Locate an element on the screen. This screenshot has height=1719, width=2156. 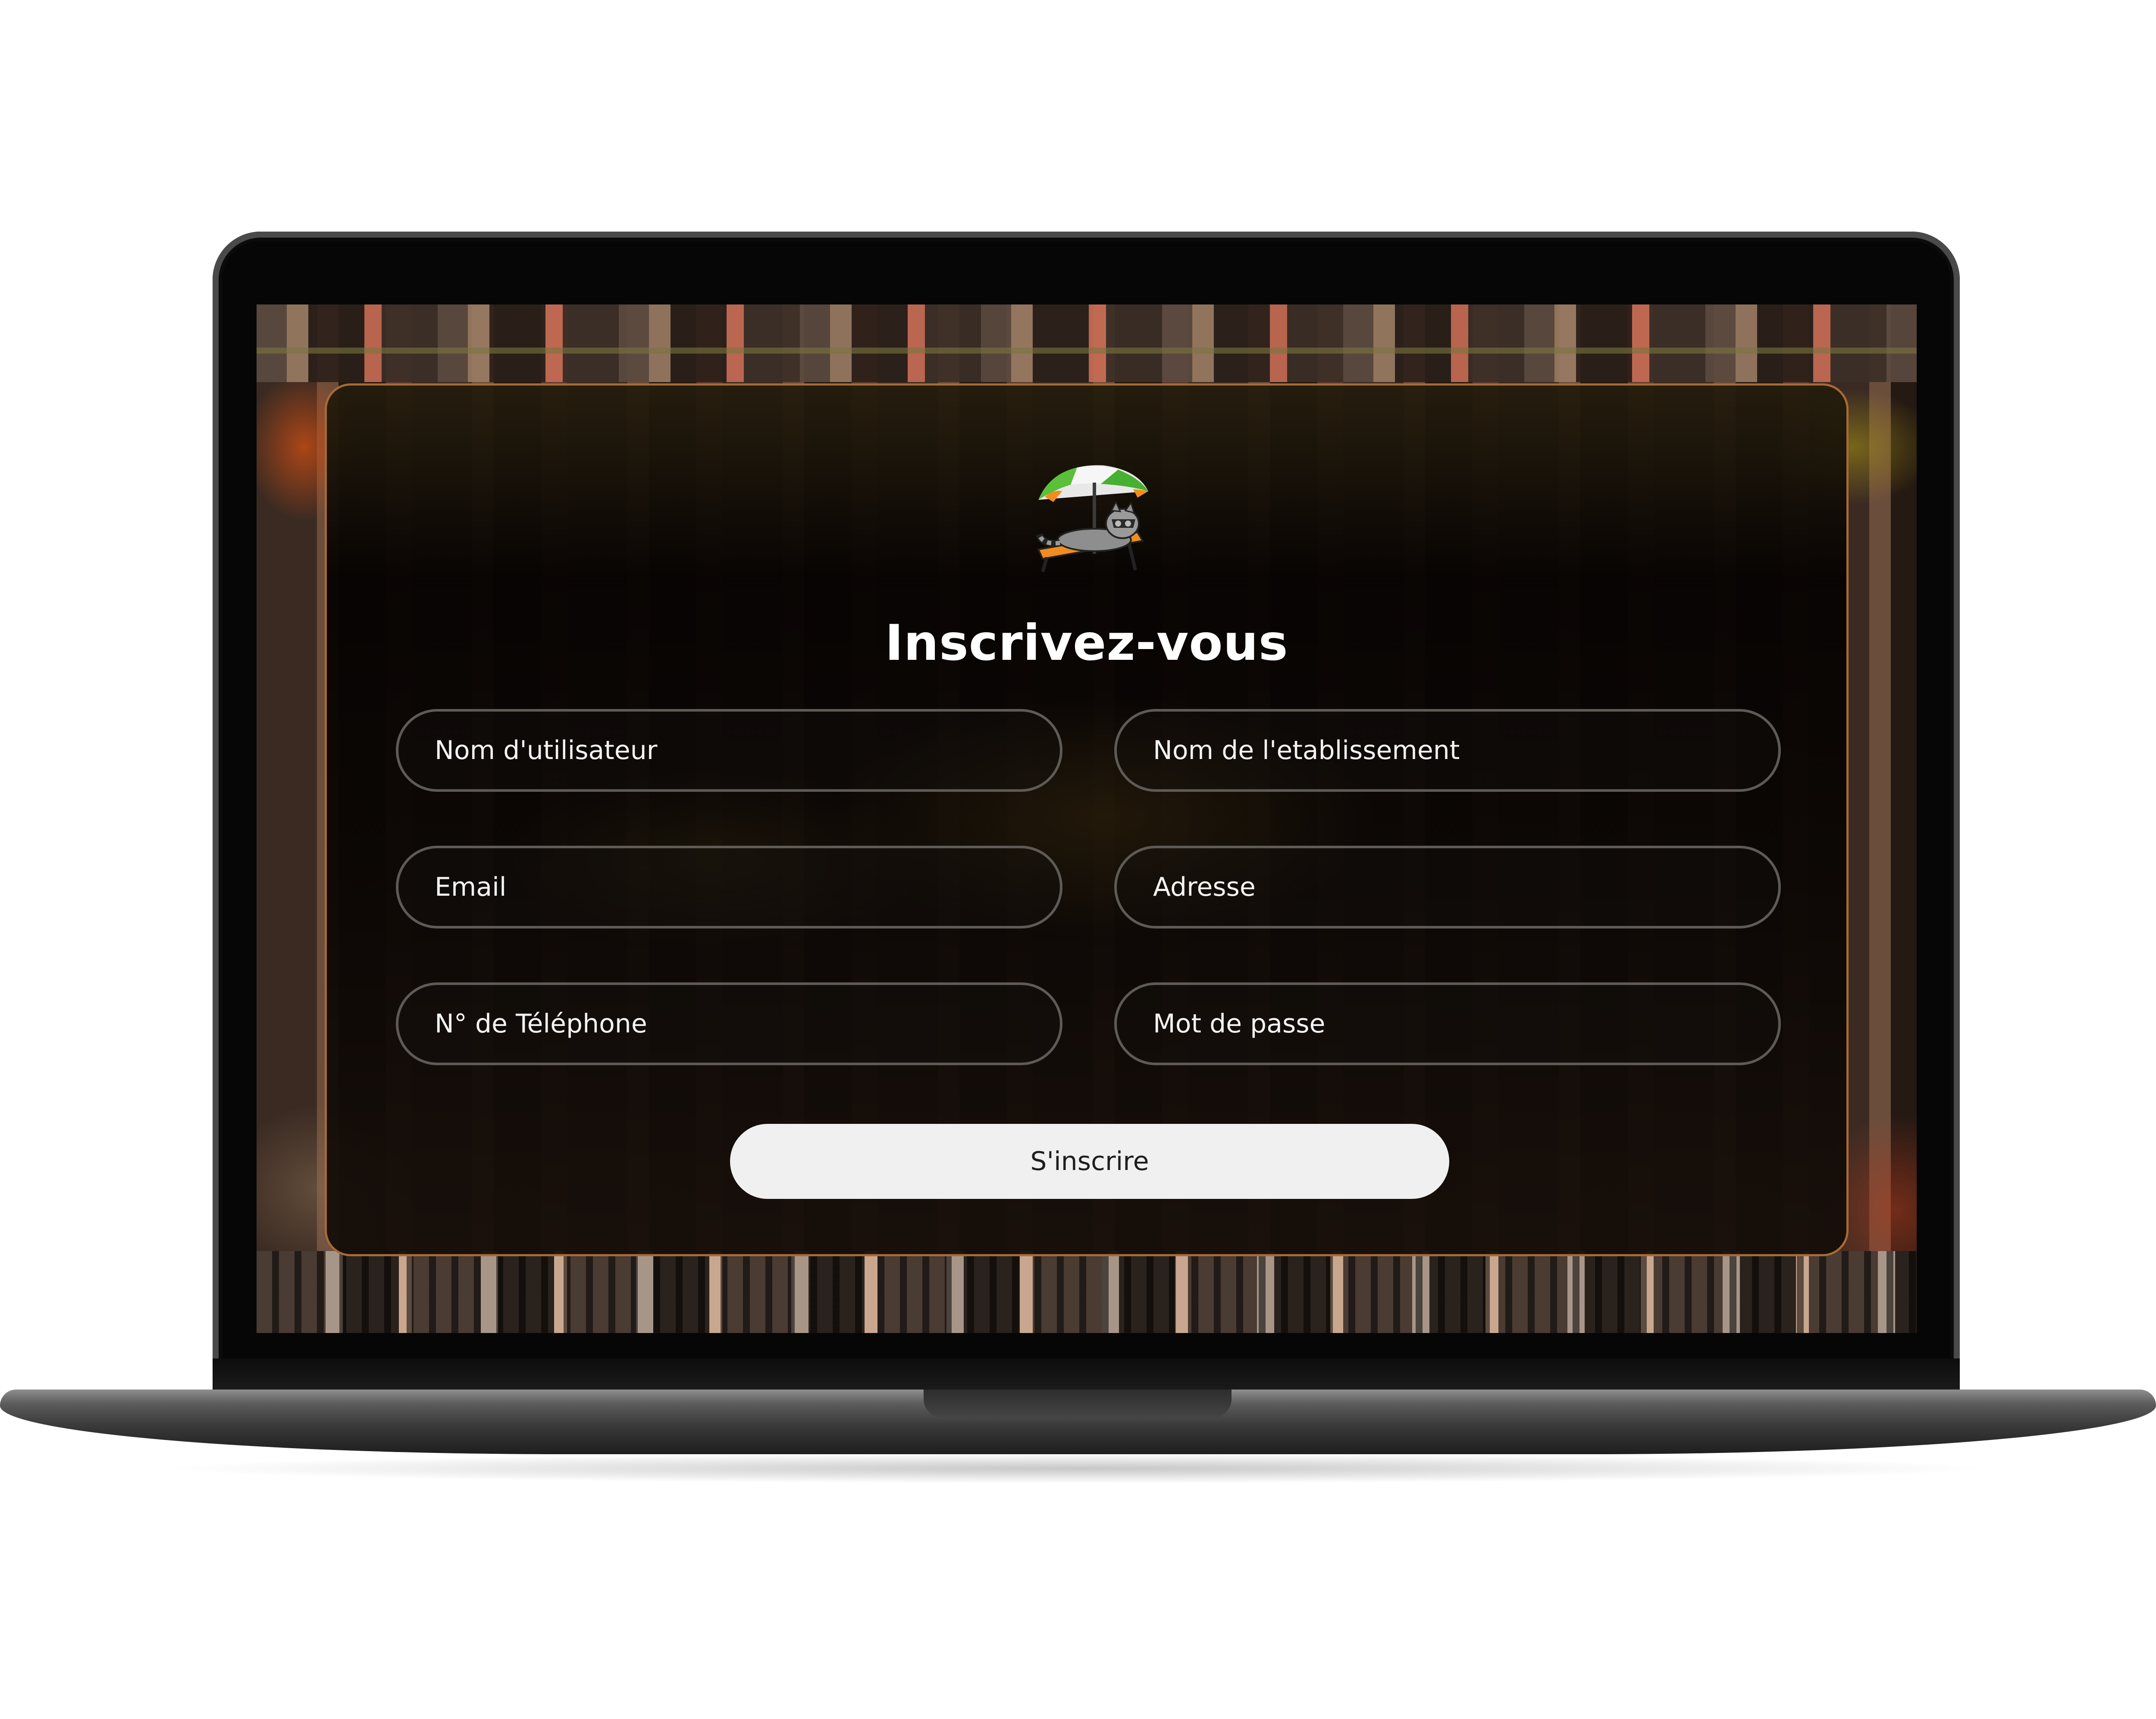
laptop-shadow is located at coordinates (1078, 1468).